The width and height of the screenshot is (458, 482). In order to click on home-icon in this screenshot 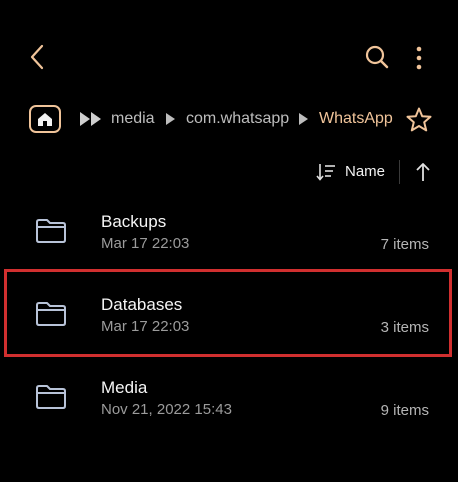, I will do `click(45, 119)`.